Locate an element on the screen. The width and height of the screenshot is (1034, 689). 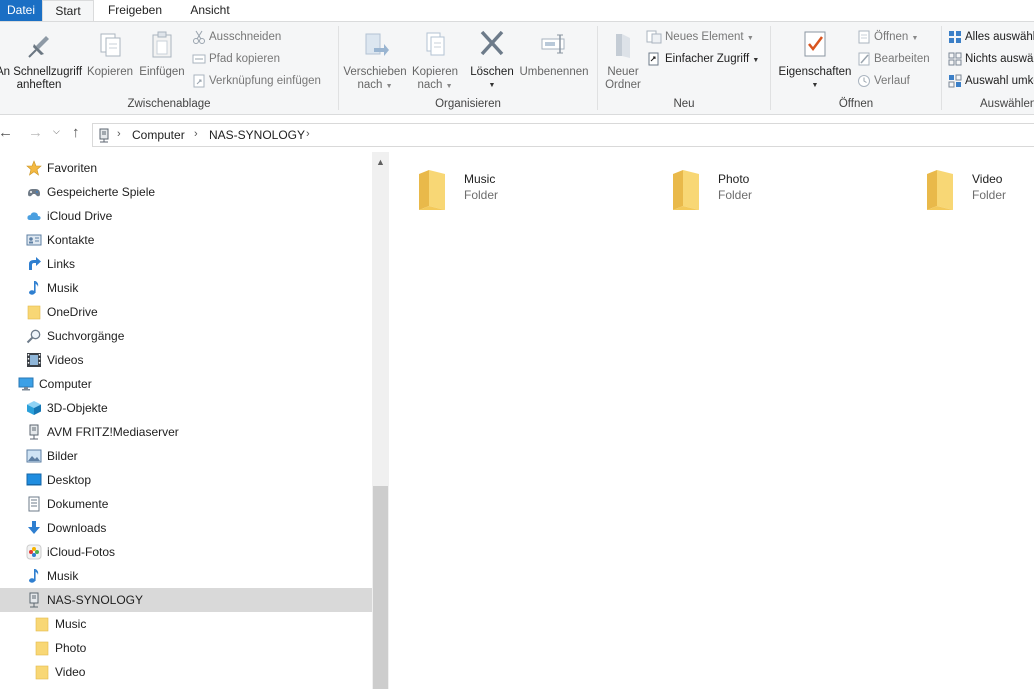
open-button: Öffnen ▼ is located at coordinates (887, 37).